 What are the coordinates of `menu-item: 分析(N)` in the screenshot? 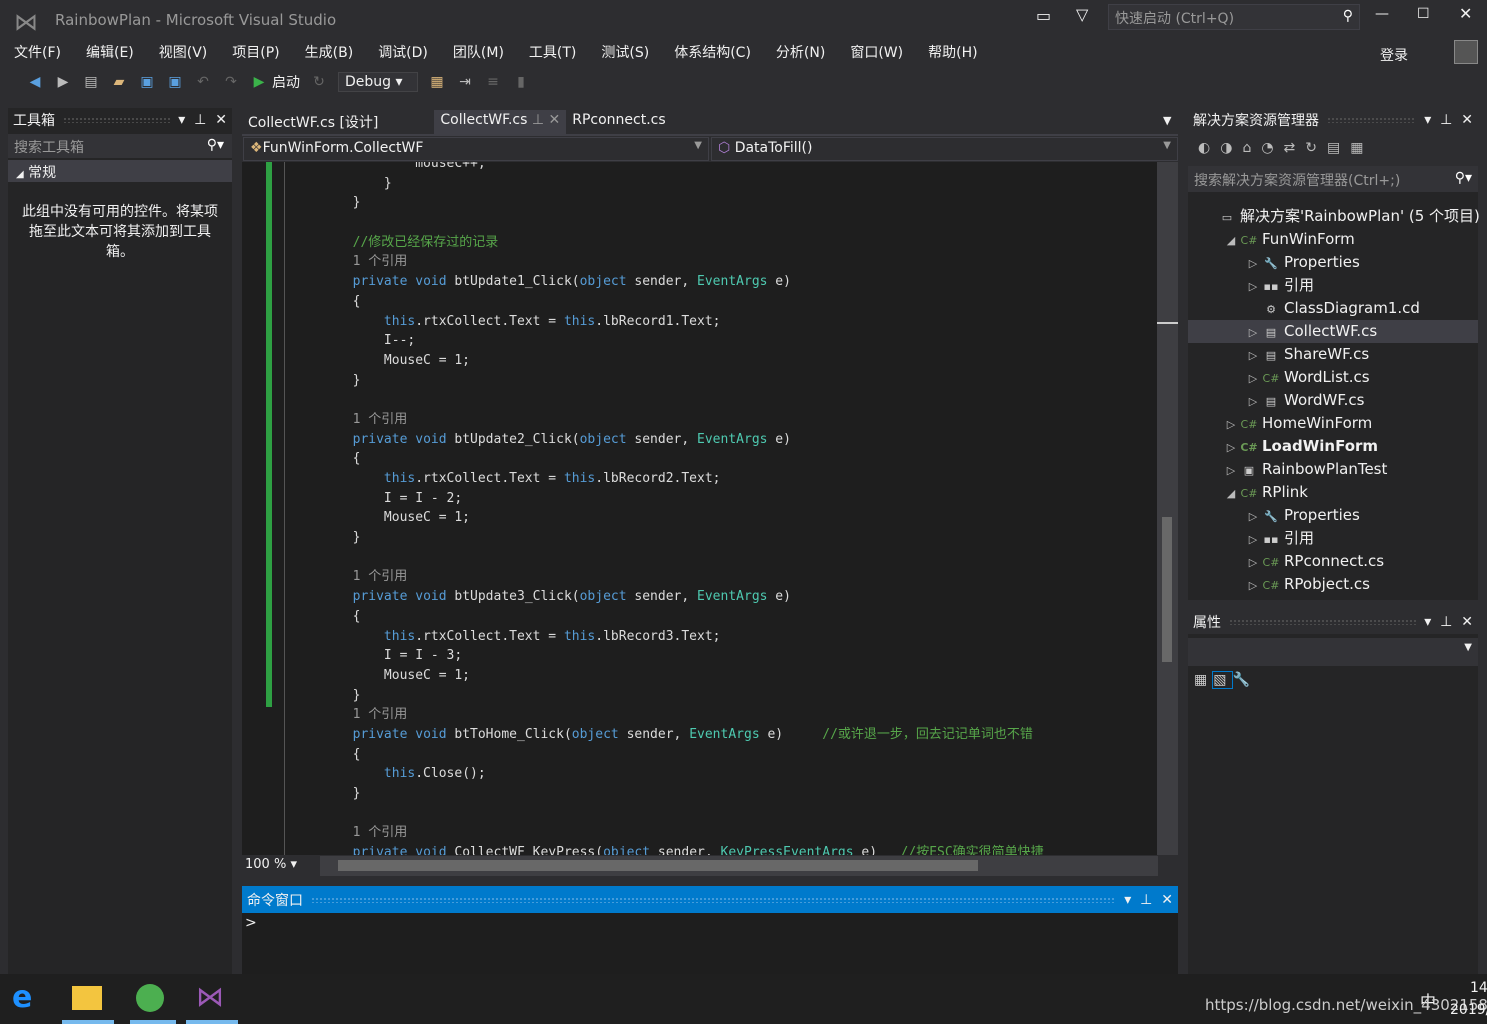 It's located at (800, 52).